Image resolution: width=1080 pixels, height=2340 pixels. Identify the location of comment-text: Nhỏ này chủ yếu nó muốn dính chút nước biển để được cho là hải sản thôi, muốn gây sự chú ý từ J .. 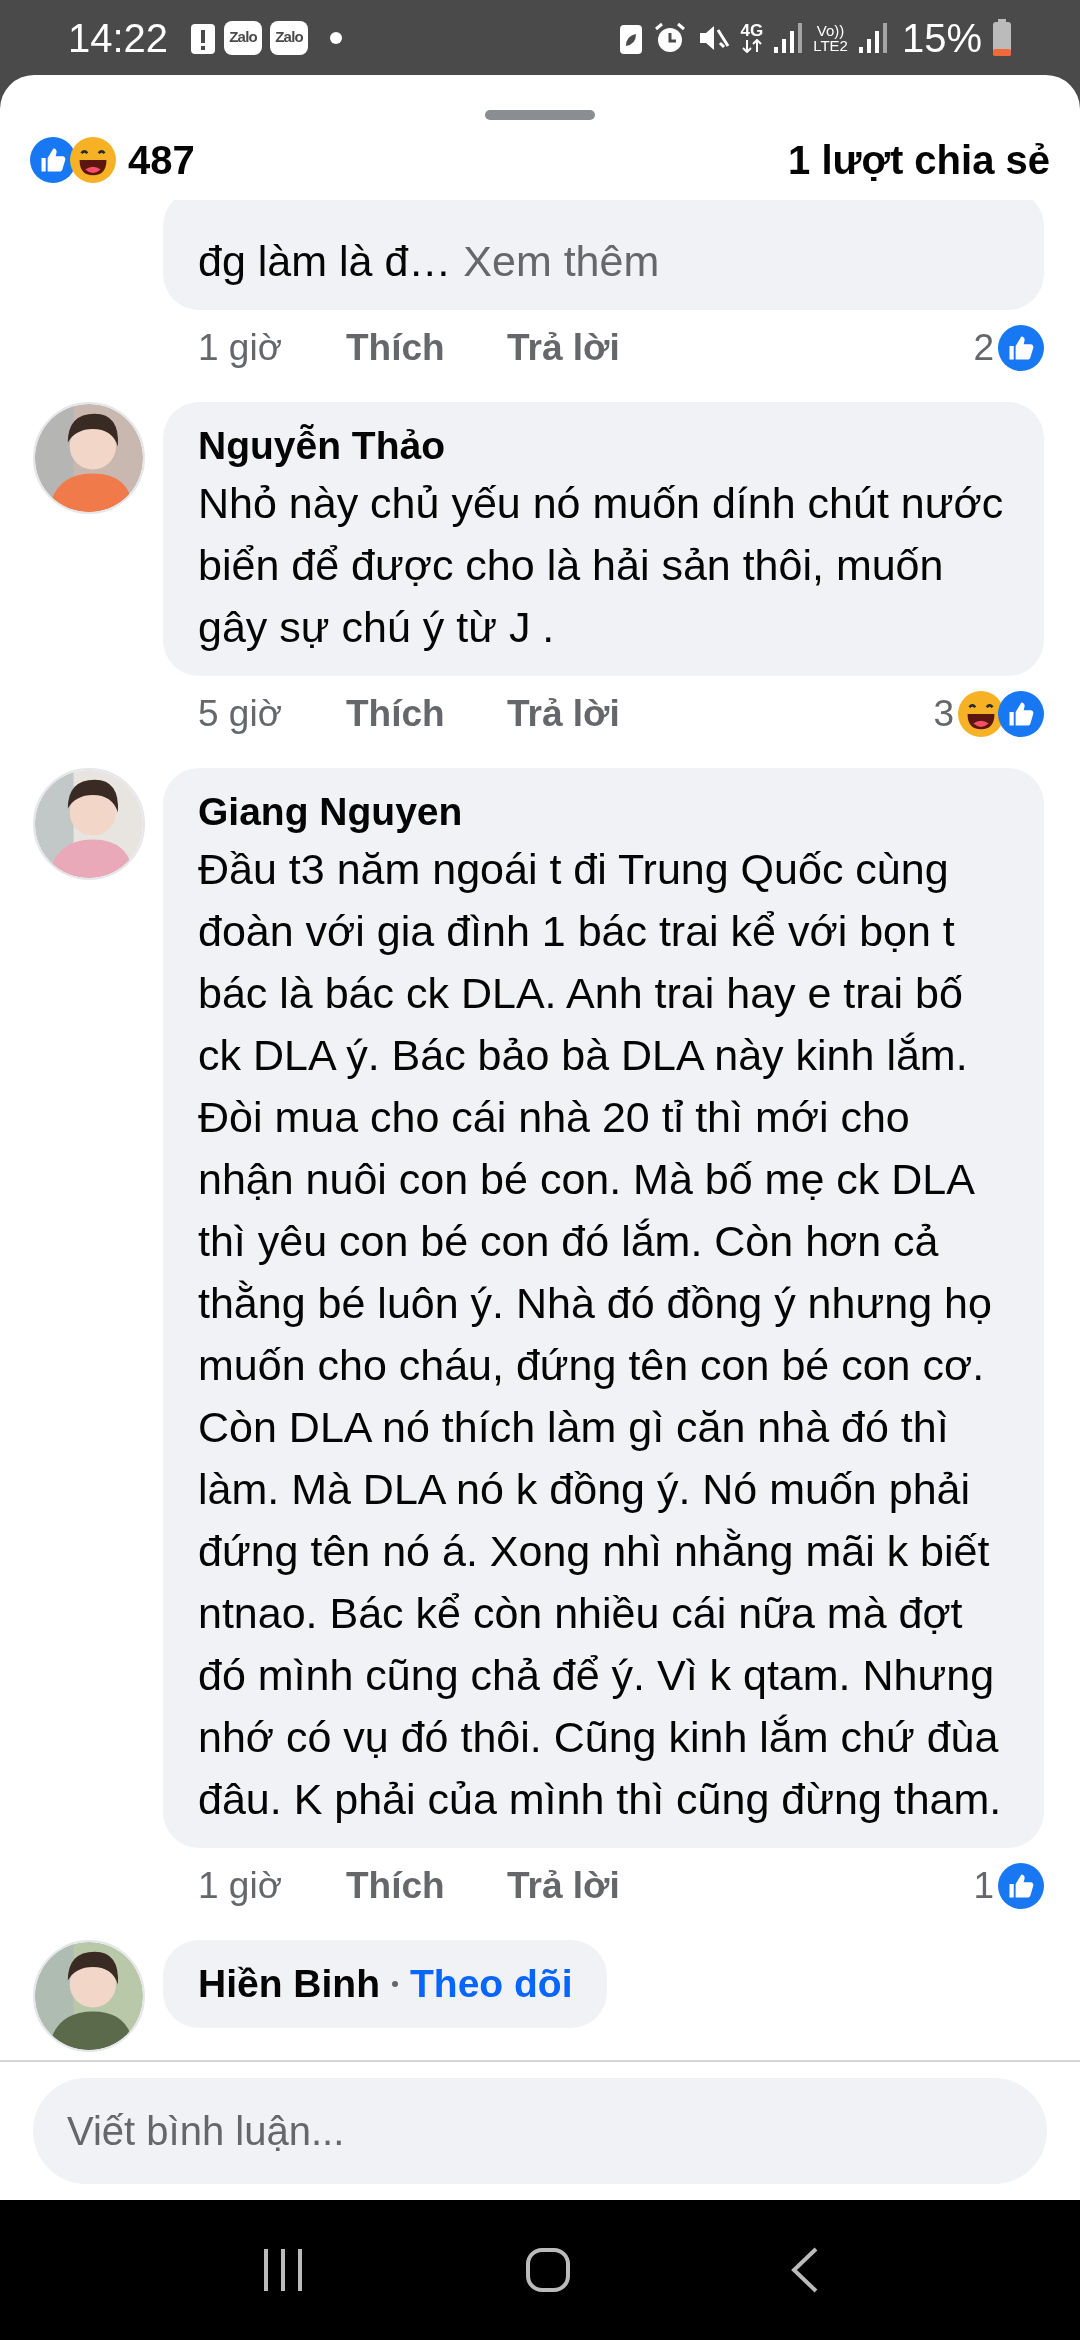
(601, 565).